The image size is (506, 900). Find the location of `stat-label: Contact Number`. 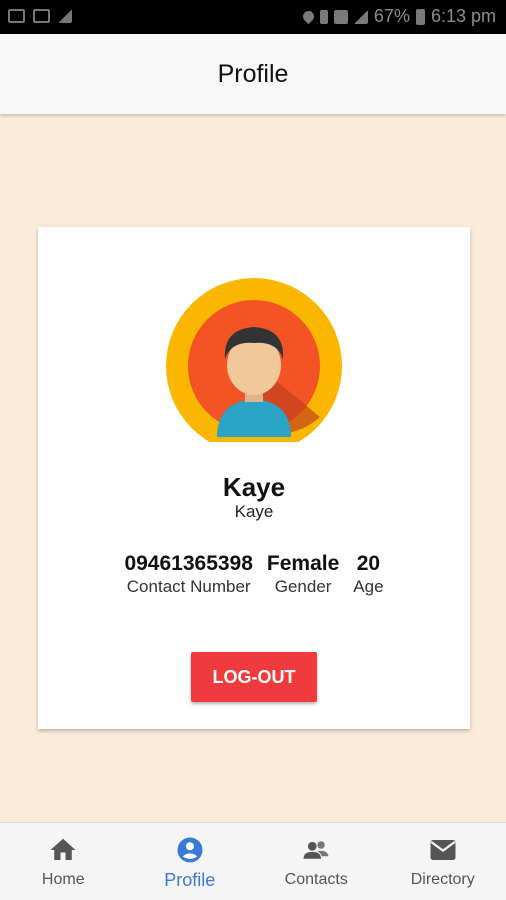

stat-label: Contact Number is located at coordinates (188, 586).